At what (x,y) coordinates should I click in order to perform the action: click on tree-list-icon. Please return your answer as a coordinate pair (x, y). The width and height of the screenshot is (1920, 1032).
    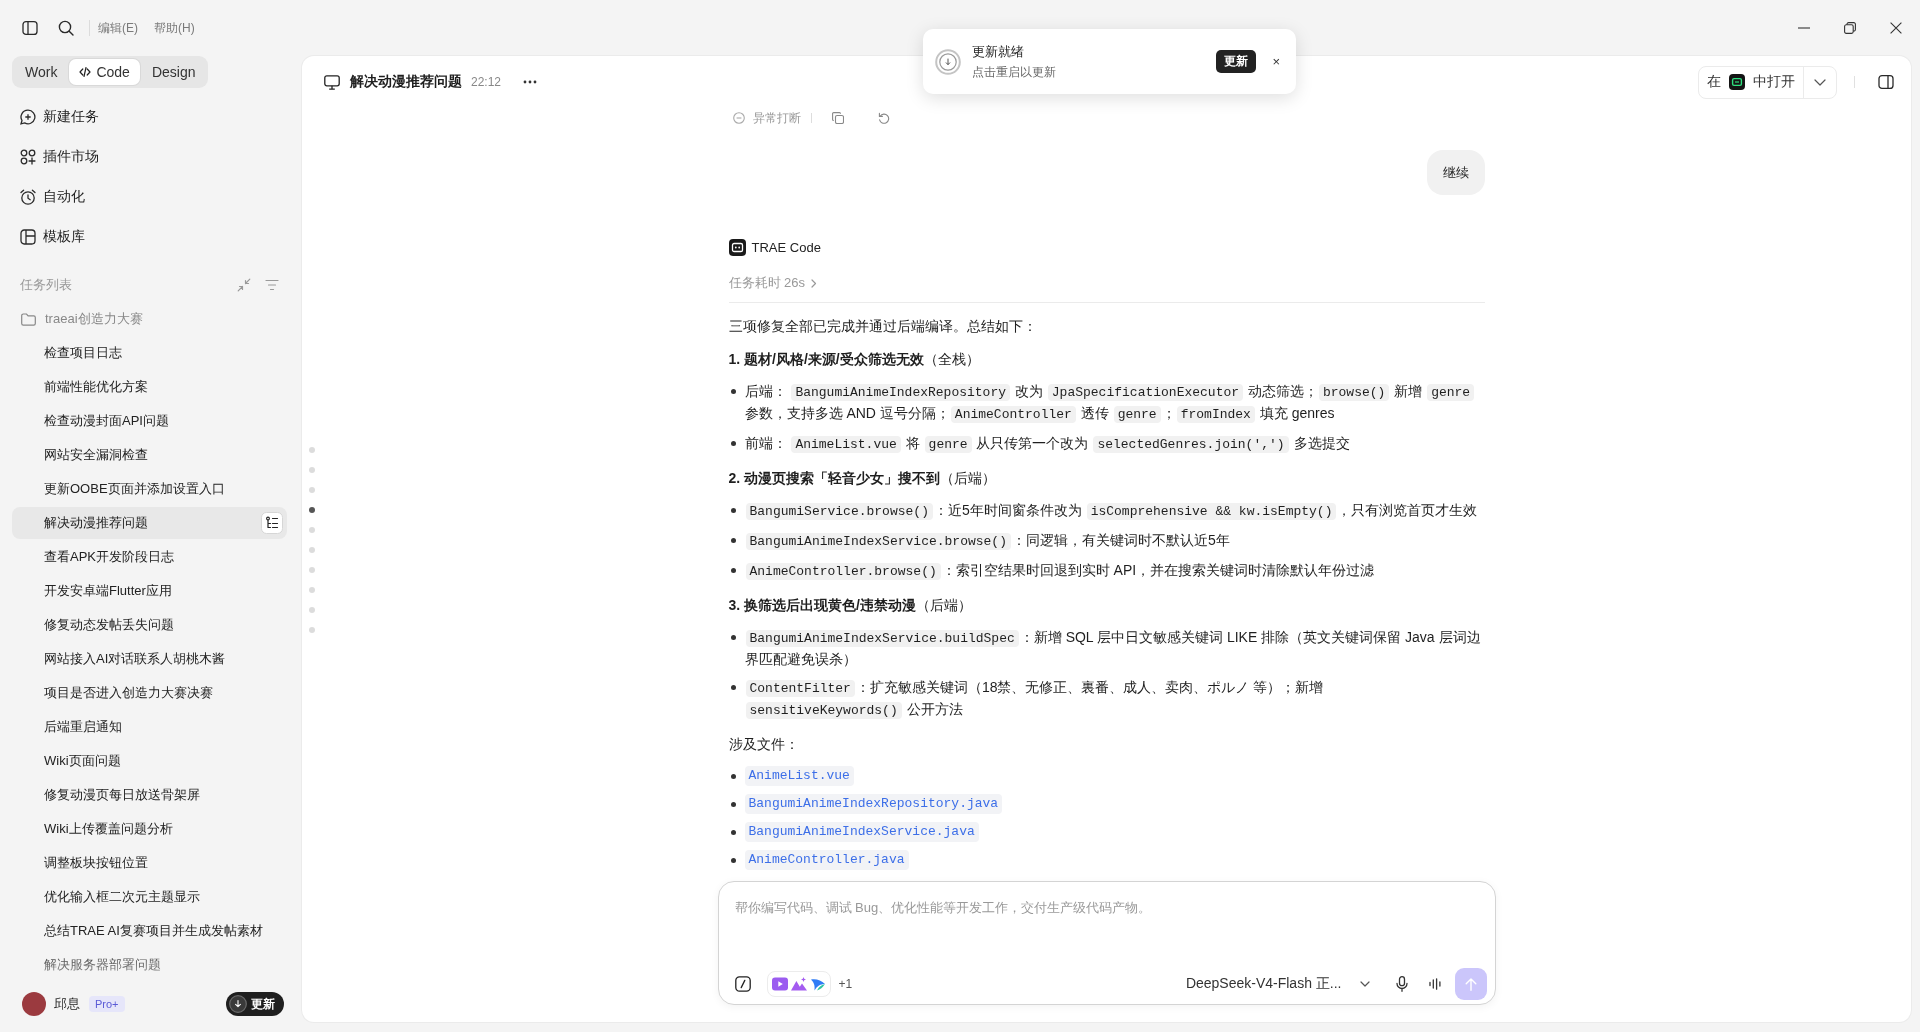
    Looking at the image, I should click on (272, 523).